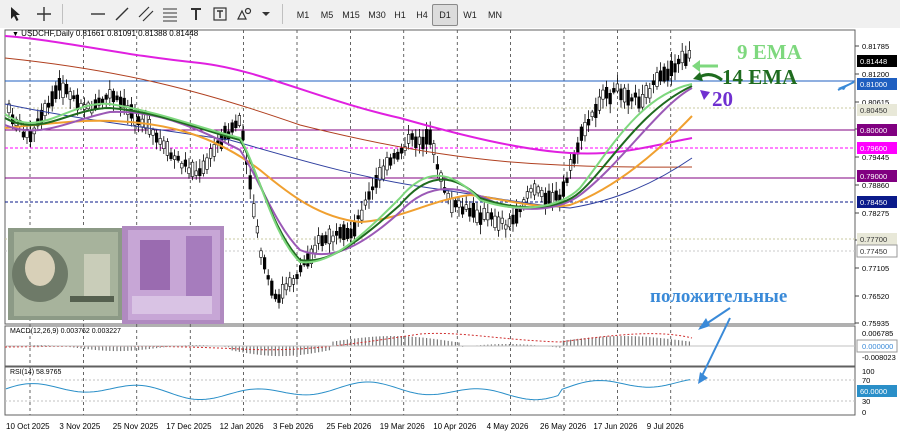 This screenshot has height=439, width=900. Describe the element at coordinates (877, 333) in the screenshot. I see `macd-tick-label: 0.006785` at that location.